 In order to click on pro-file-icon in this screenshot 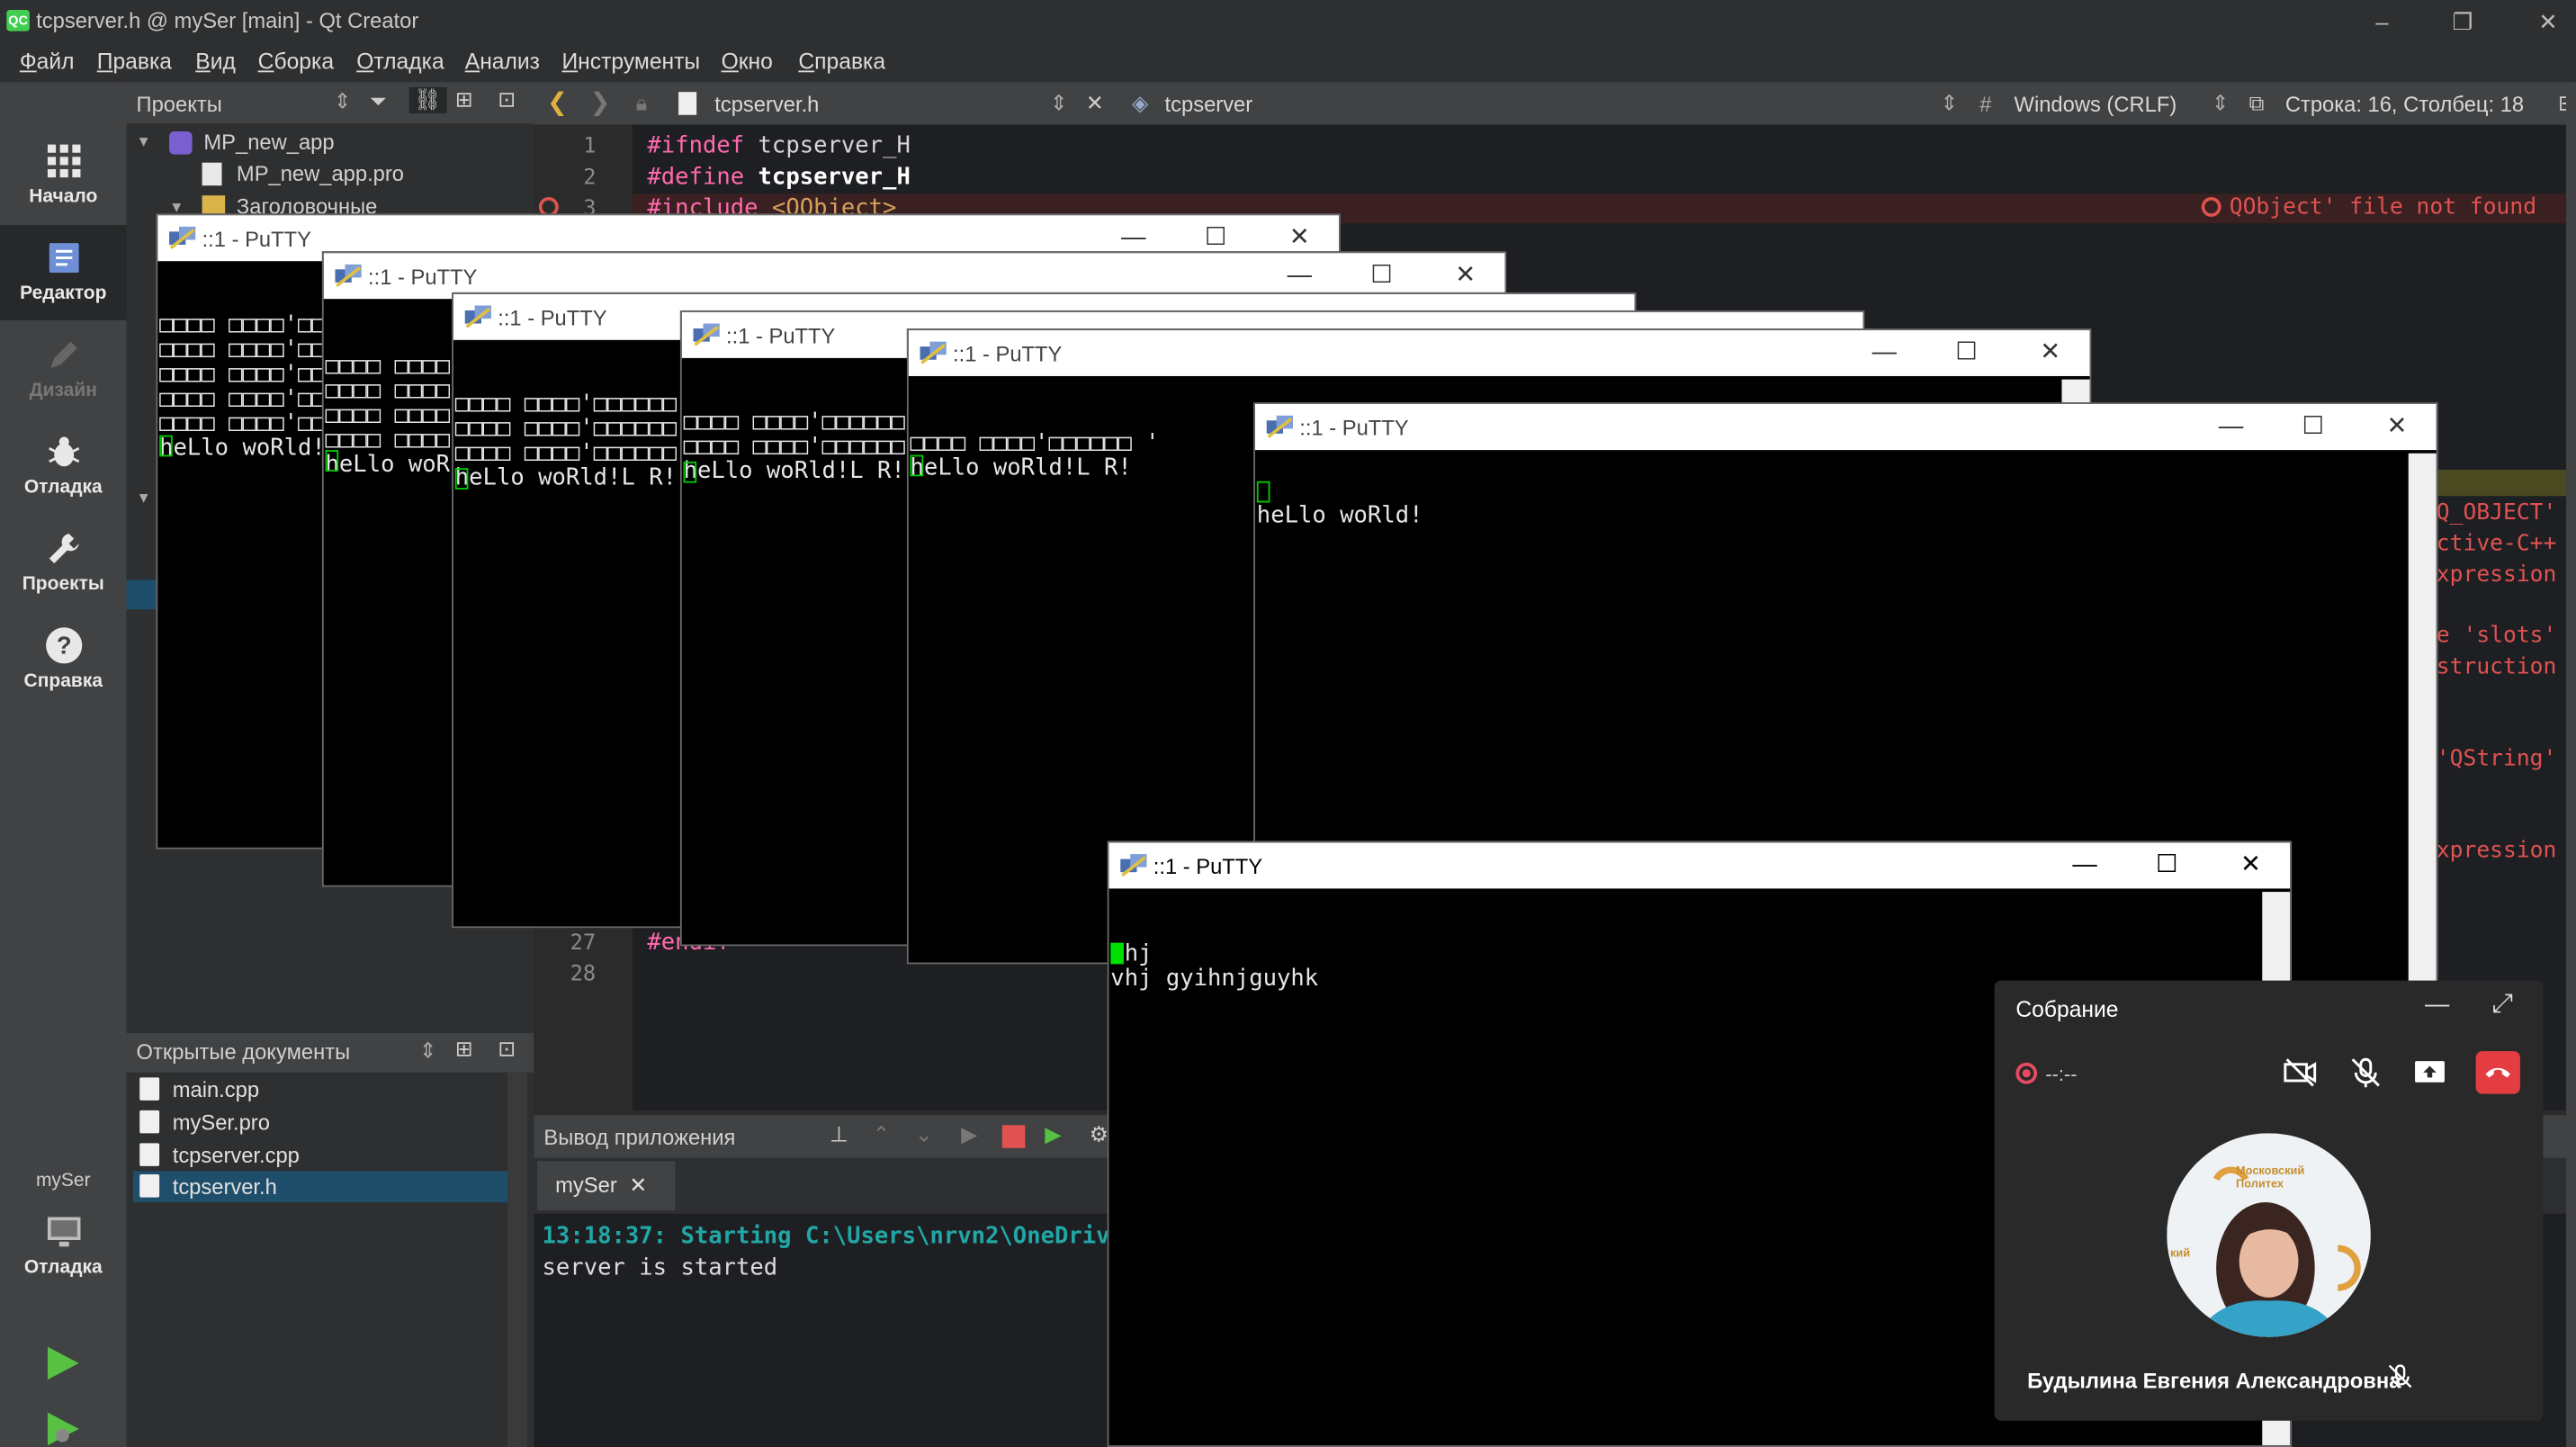, I will do `click(212, 174)`.